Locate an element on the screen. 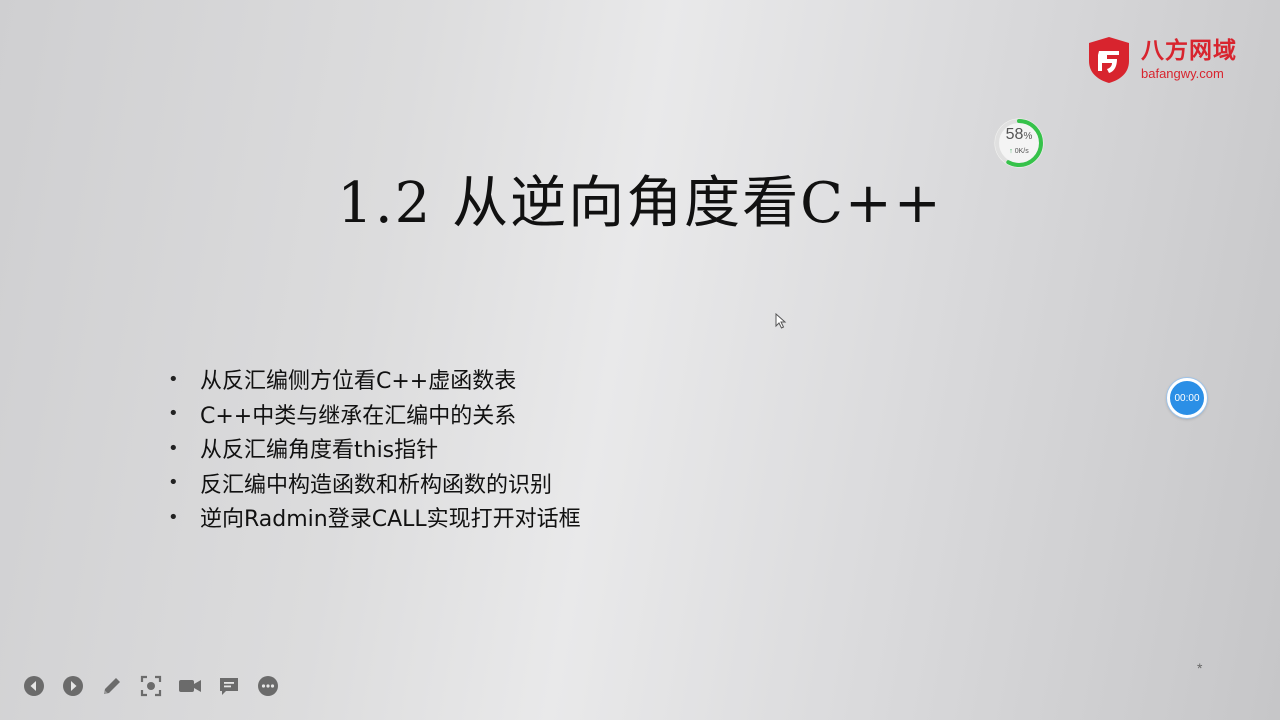 This screenshot has width=1280, height=720. shield-logo-icon is located at coordinates (1109, 60).